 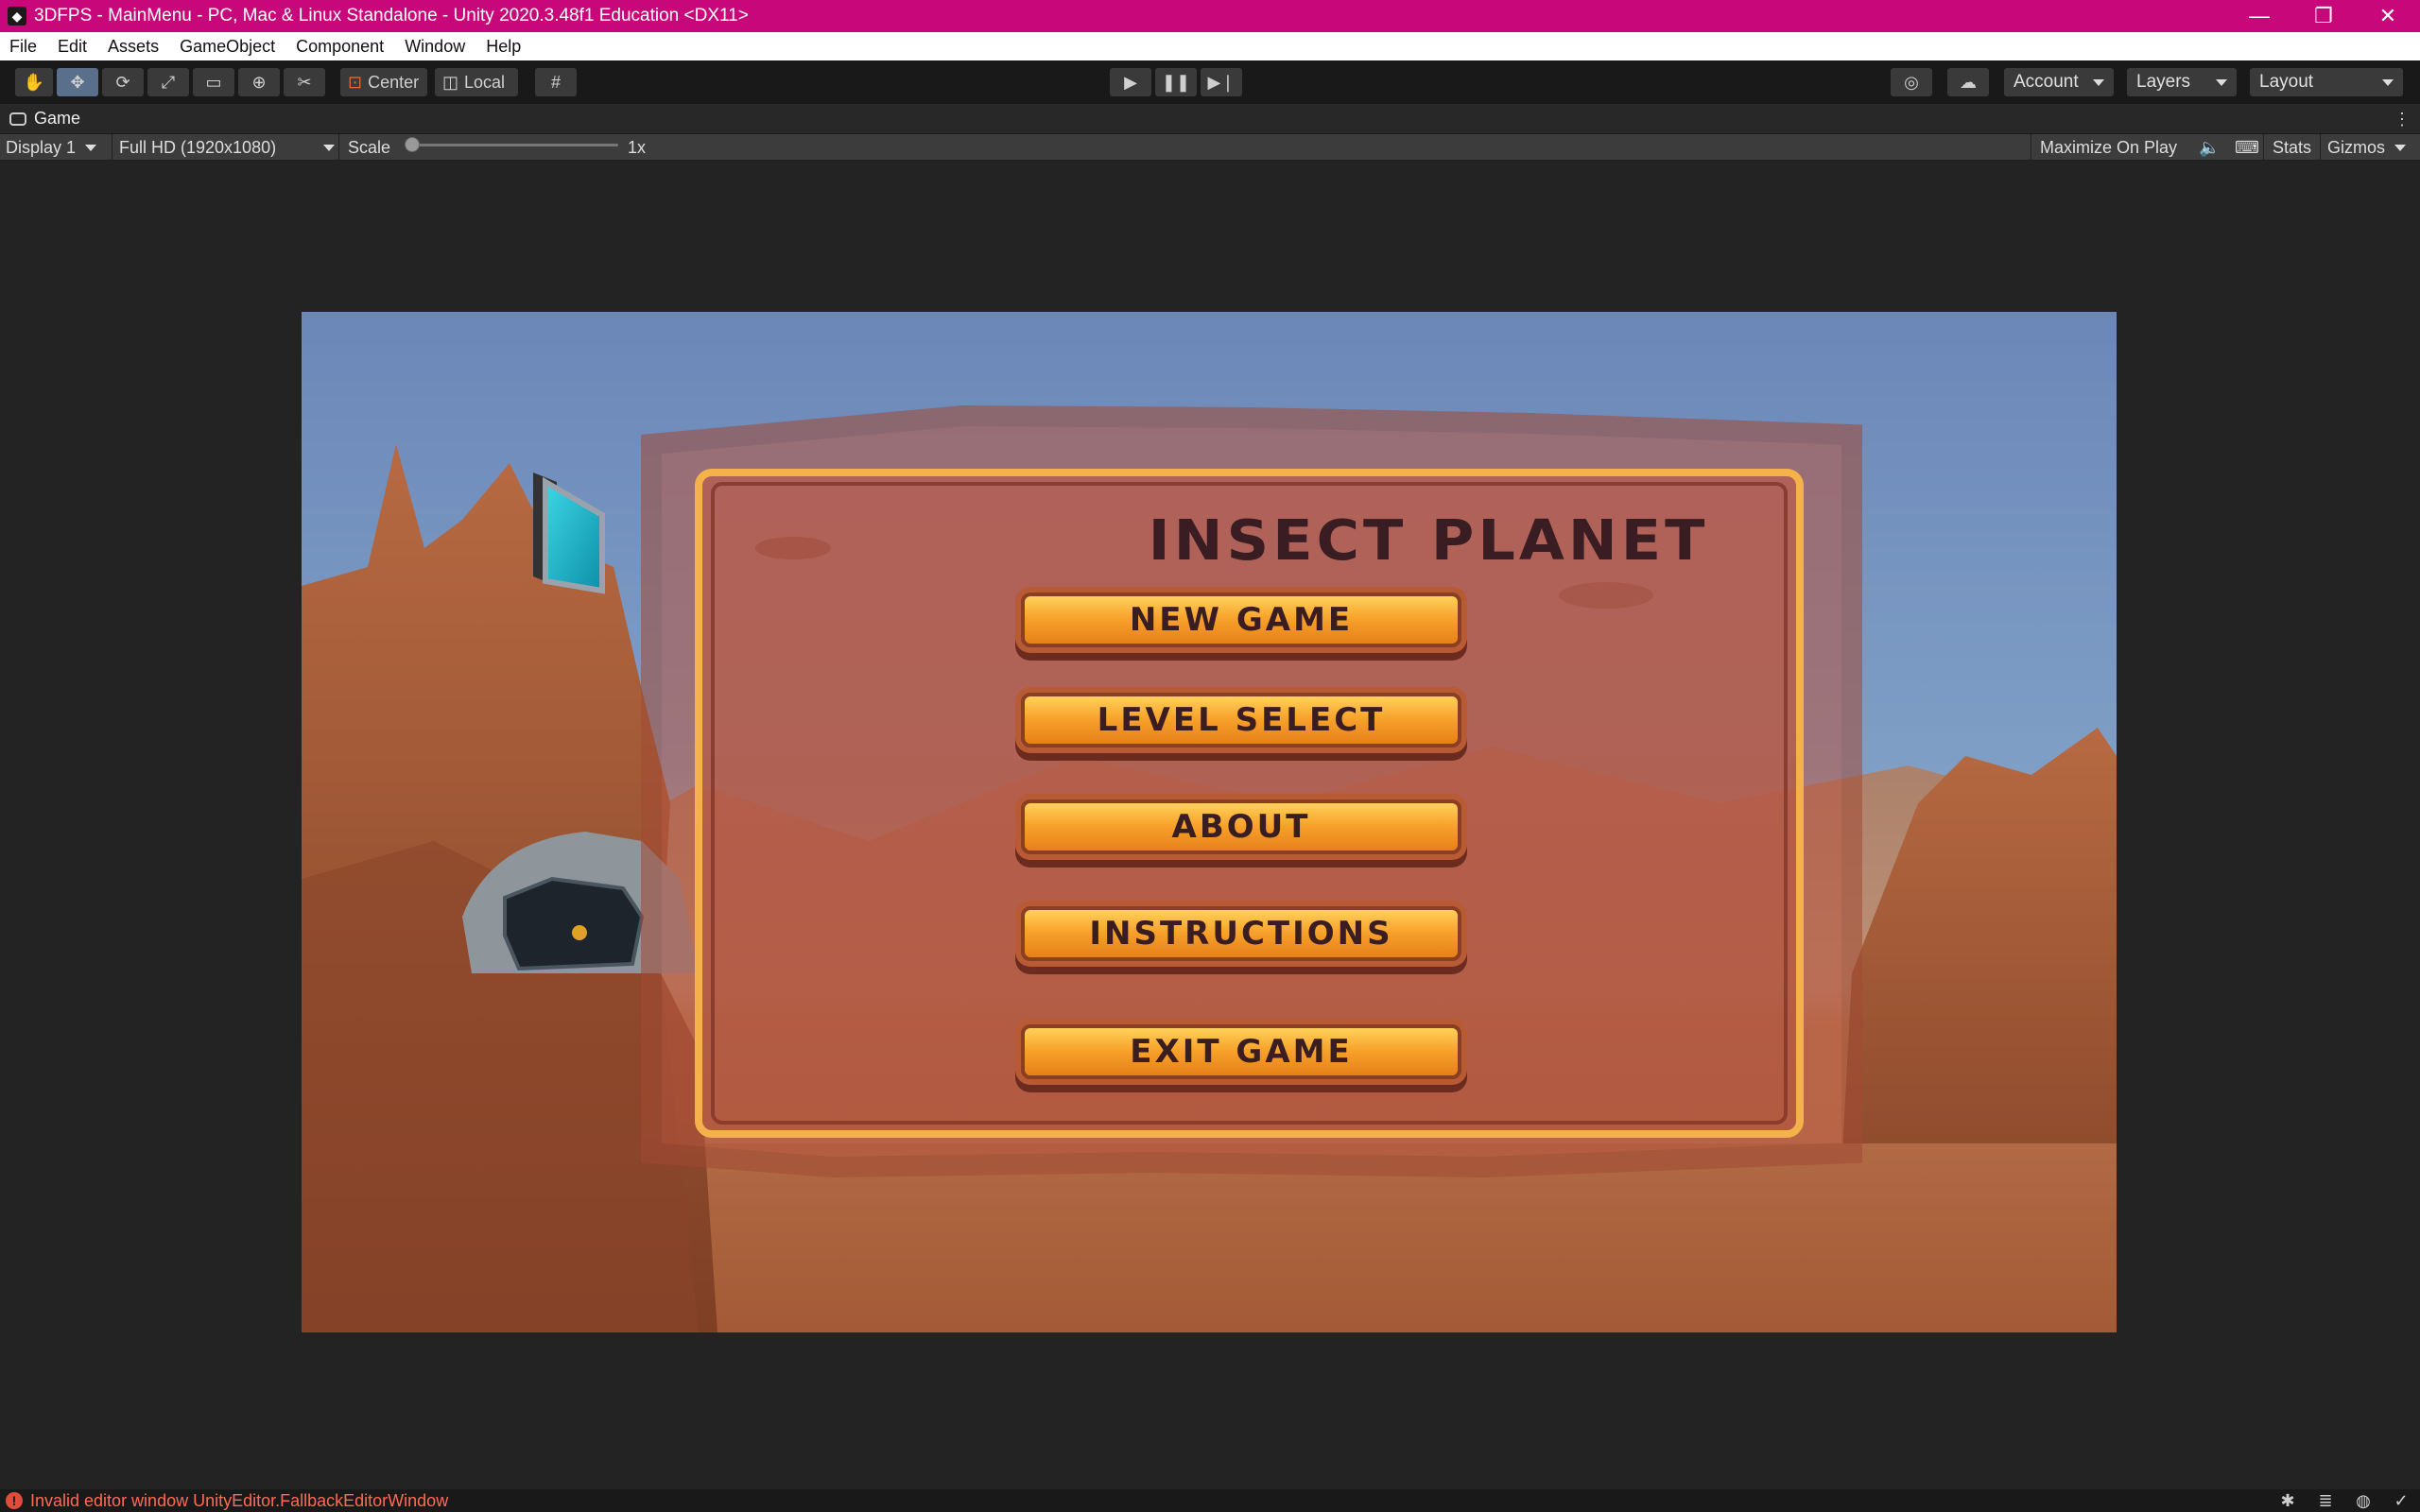 I want to click on menu-gameobject: GameObject, so click(x=227, y=47).